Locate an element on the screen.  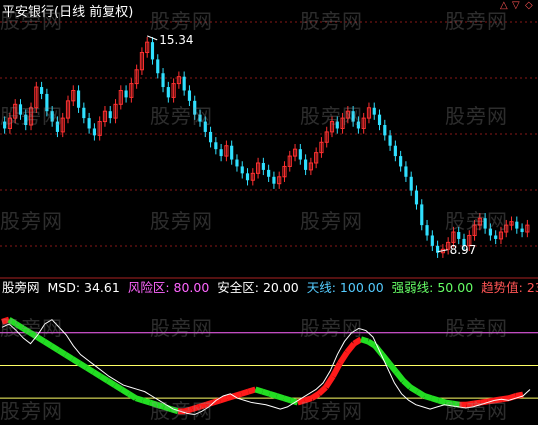
trend-value: 趋势值: 23.30 is located at coordinates (509, 287).